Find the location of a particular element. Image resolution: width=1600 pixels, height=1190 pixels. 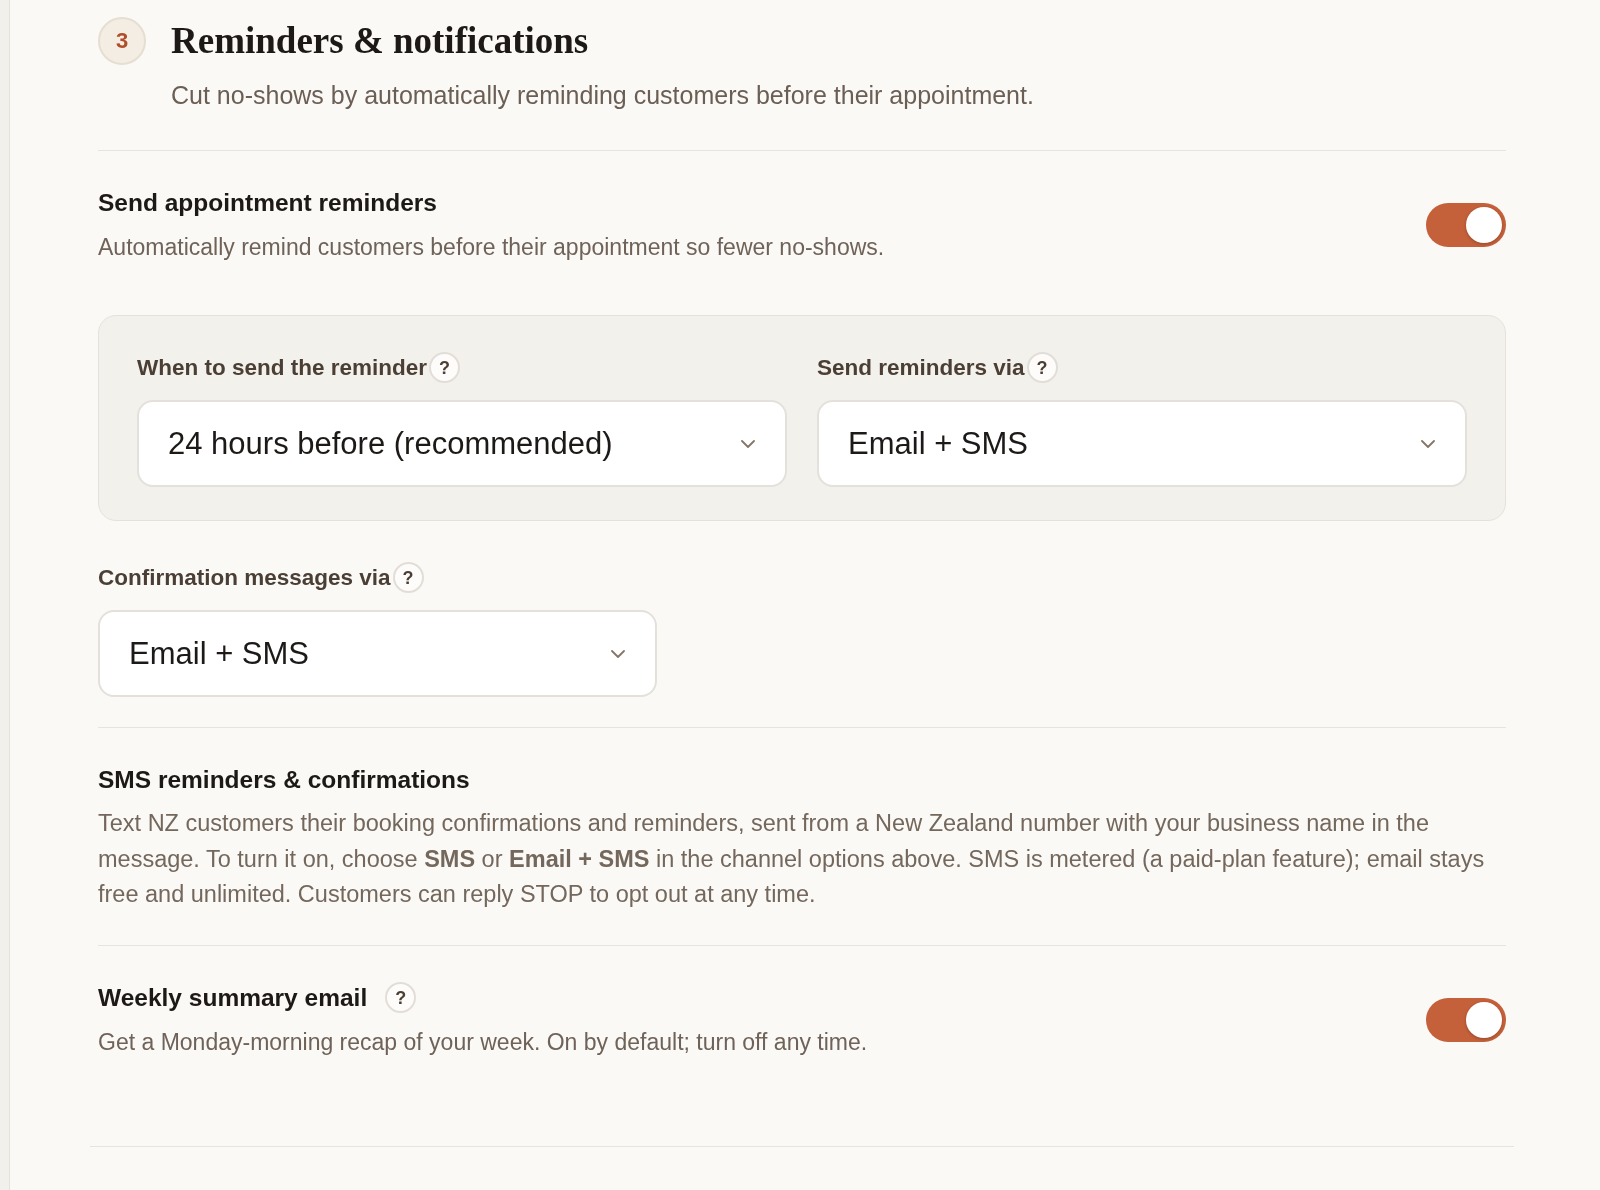

section-subtitle: Cut no-shows by automatically reminding customers before their appointment. is located at coordinates (603, 95).